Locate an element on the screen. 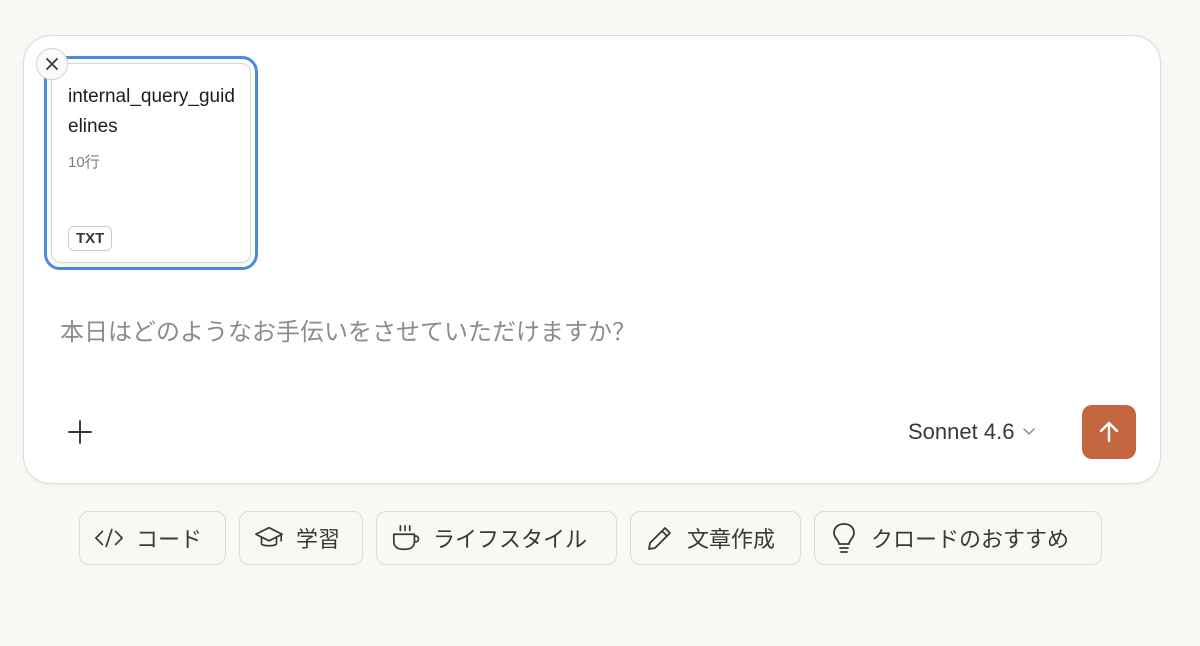 This screenshot has height=646, width=1200. chip-label: クロードのおすすめ is located at coordinates (970, 540).